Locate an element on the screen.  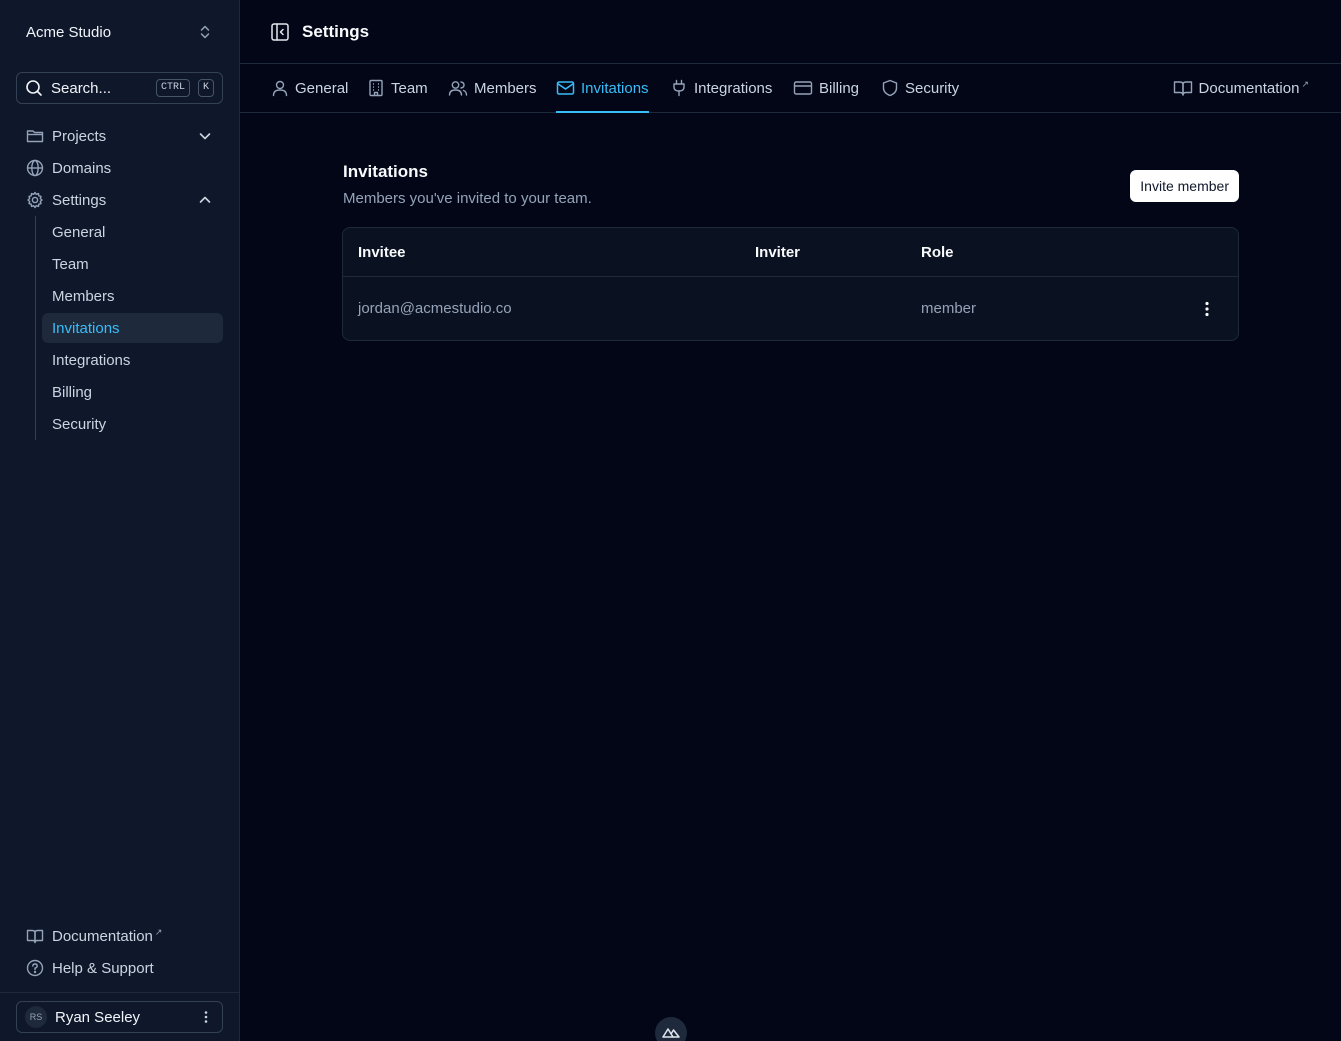
table-header: Invitee Inviter Role is located at coordinates (790, 252).